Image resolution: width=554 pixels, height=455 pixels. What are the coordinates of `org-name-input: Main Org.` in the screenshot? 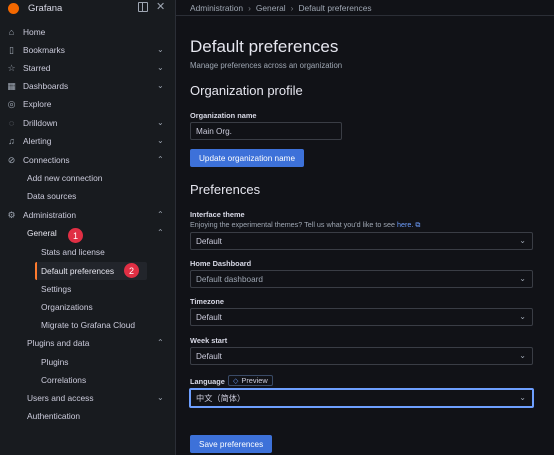 It's located at (266, 131).